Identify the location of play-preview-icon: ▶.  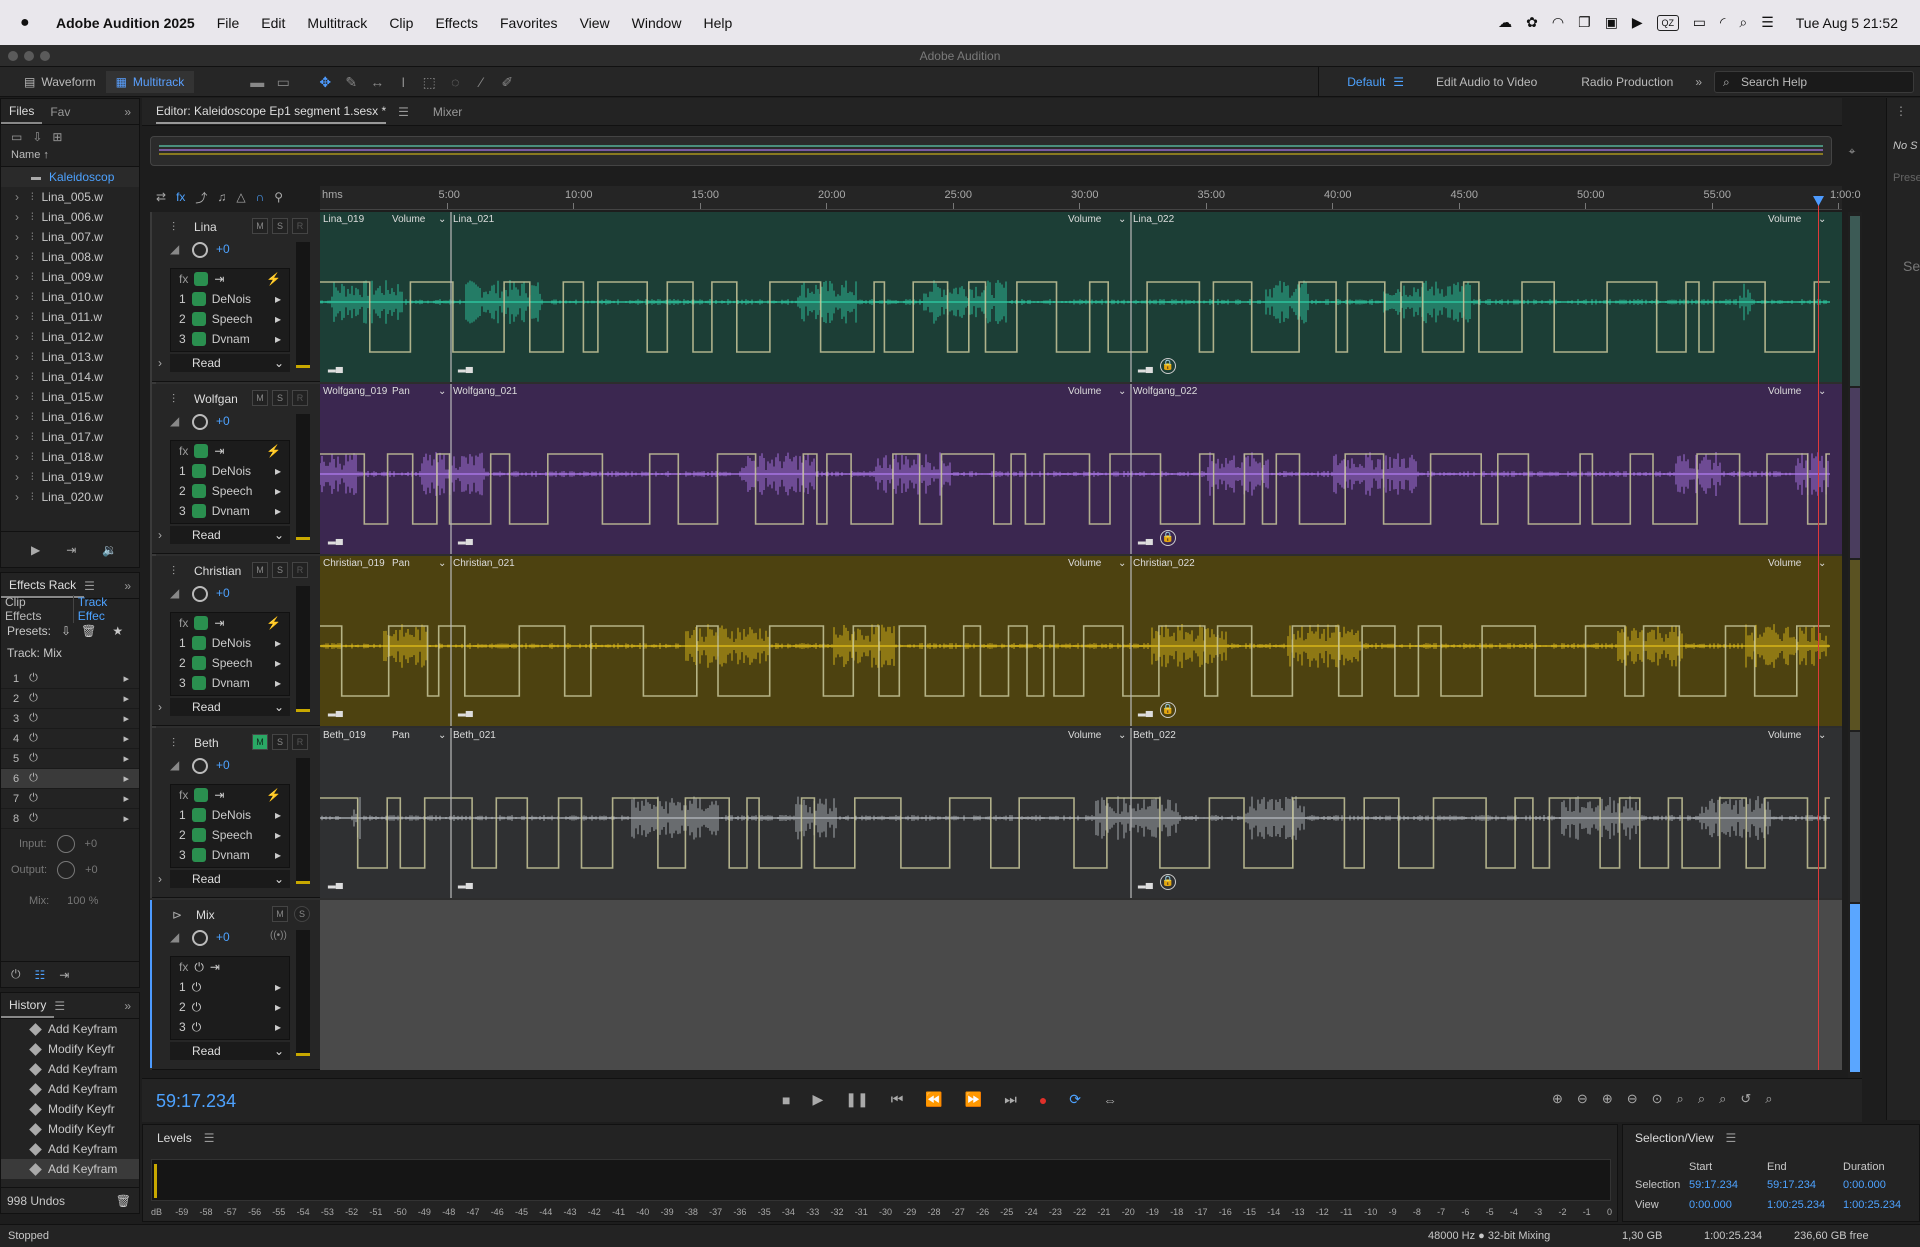
(35, 550).